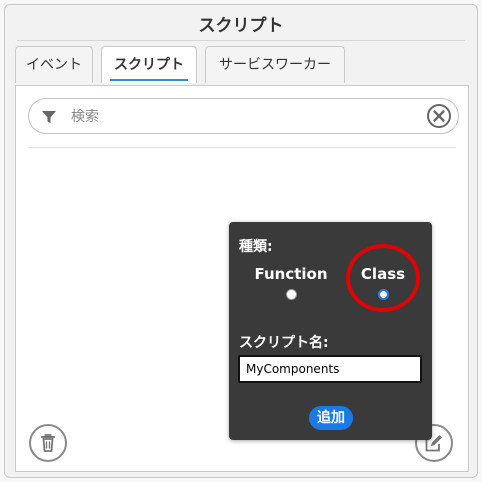 This screenshot has width=482, height=482. What do you see at coordinates (291, 274) in the screenshot?
I see `option-function-label: Function` at bounding box center [291, 274].